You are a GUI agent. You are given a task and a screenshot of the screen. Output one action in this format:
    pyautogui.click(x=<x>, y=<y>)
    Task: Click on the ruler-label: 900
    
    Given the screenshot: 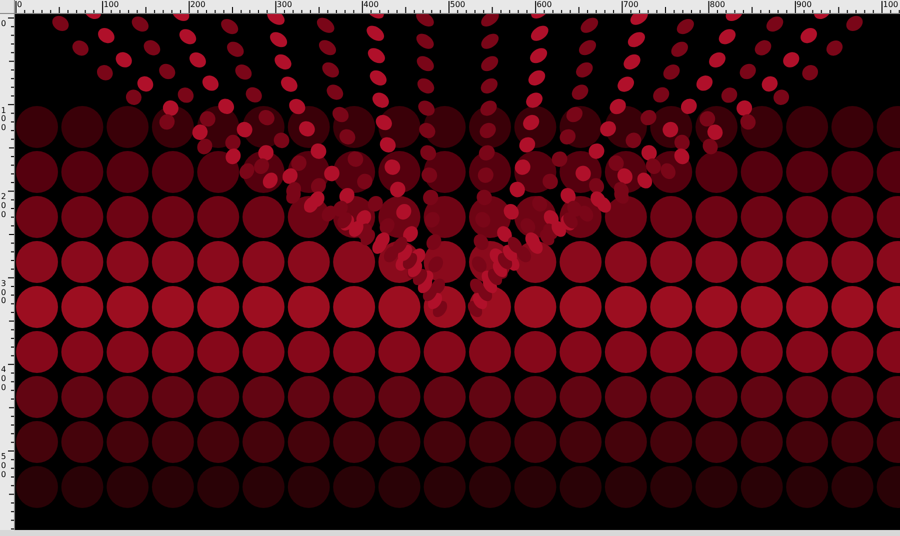 What is the action you would take?
    pyautogui.click(x=804, y=4)
    